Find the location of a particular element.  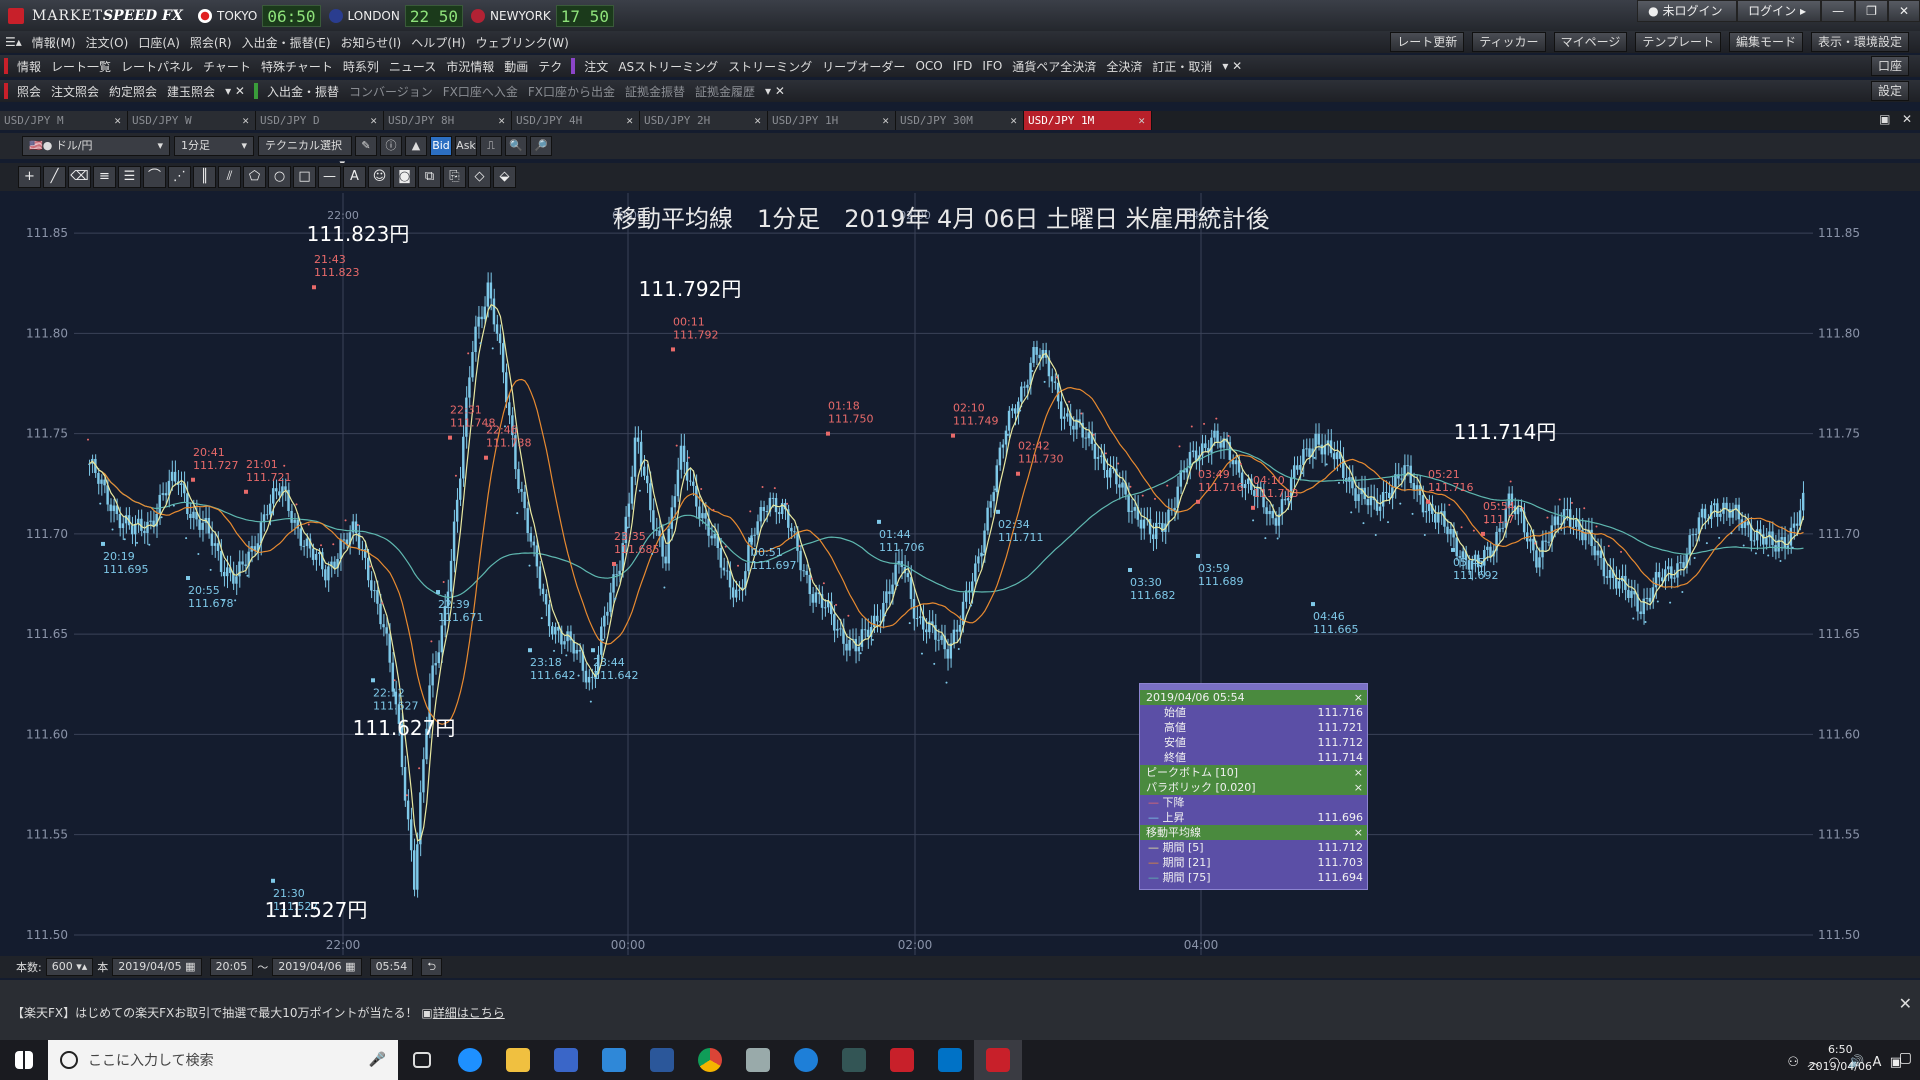

menu-item-news: お知らせ(I) is located at coordinates (371, 42).